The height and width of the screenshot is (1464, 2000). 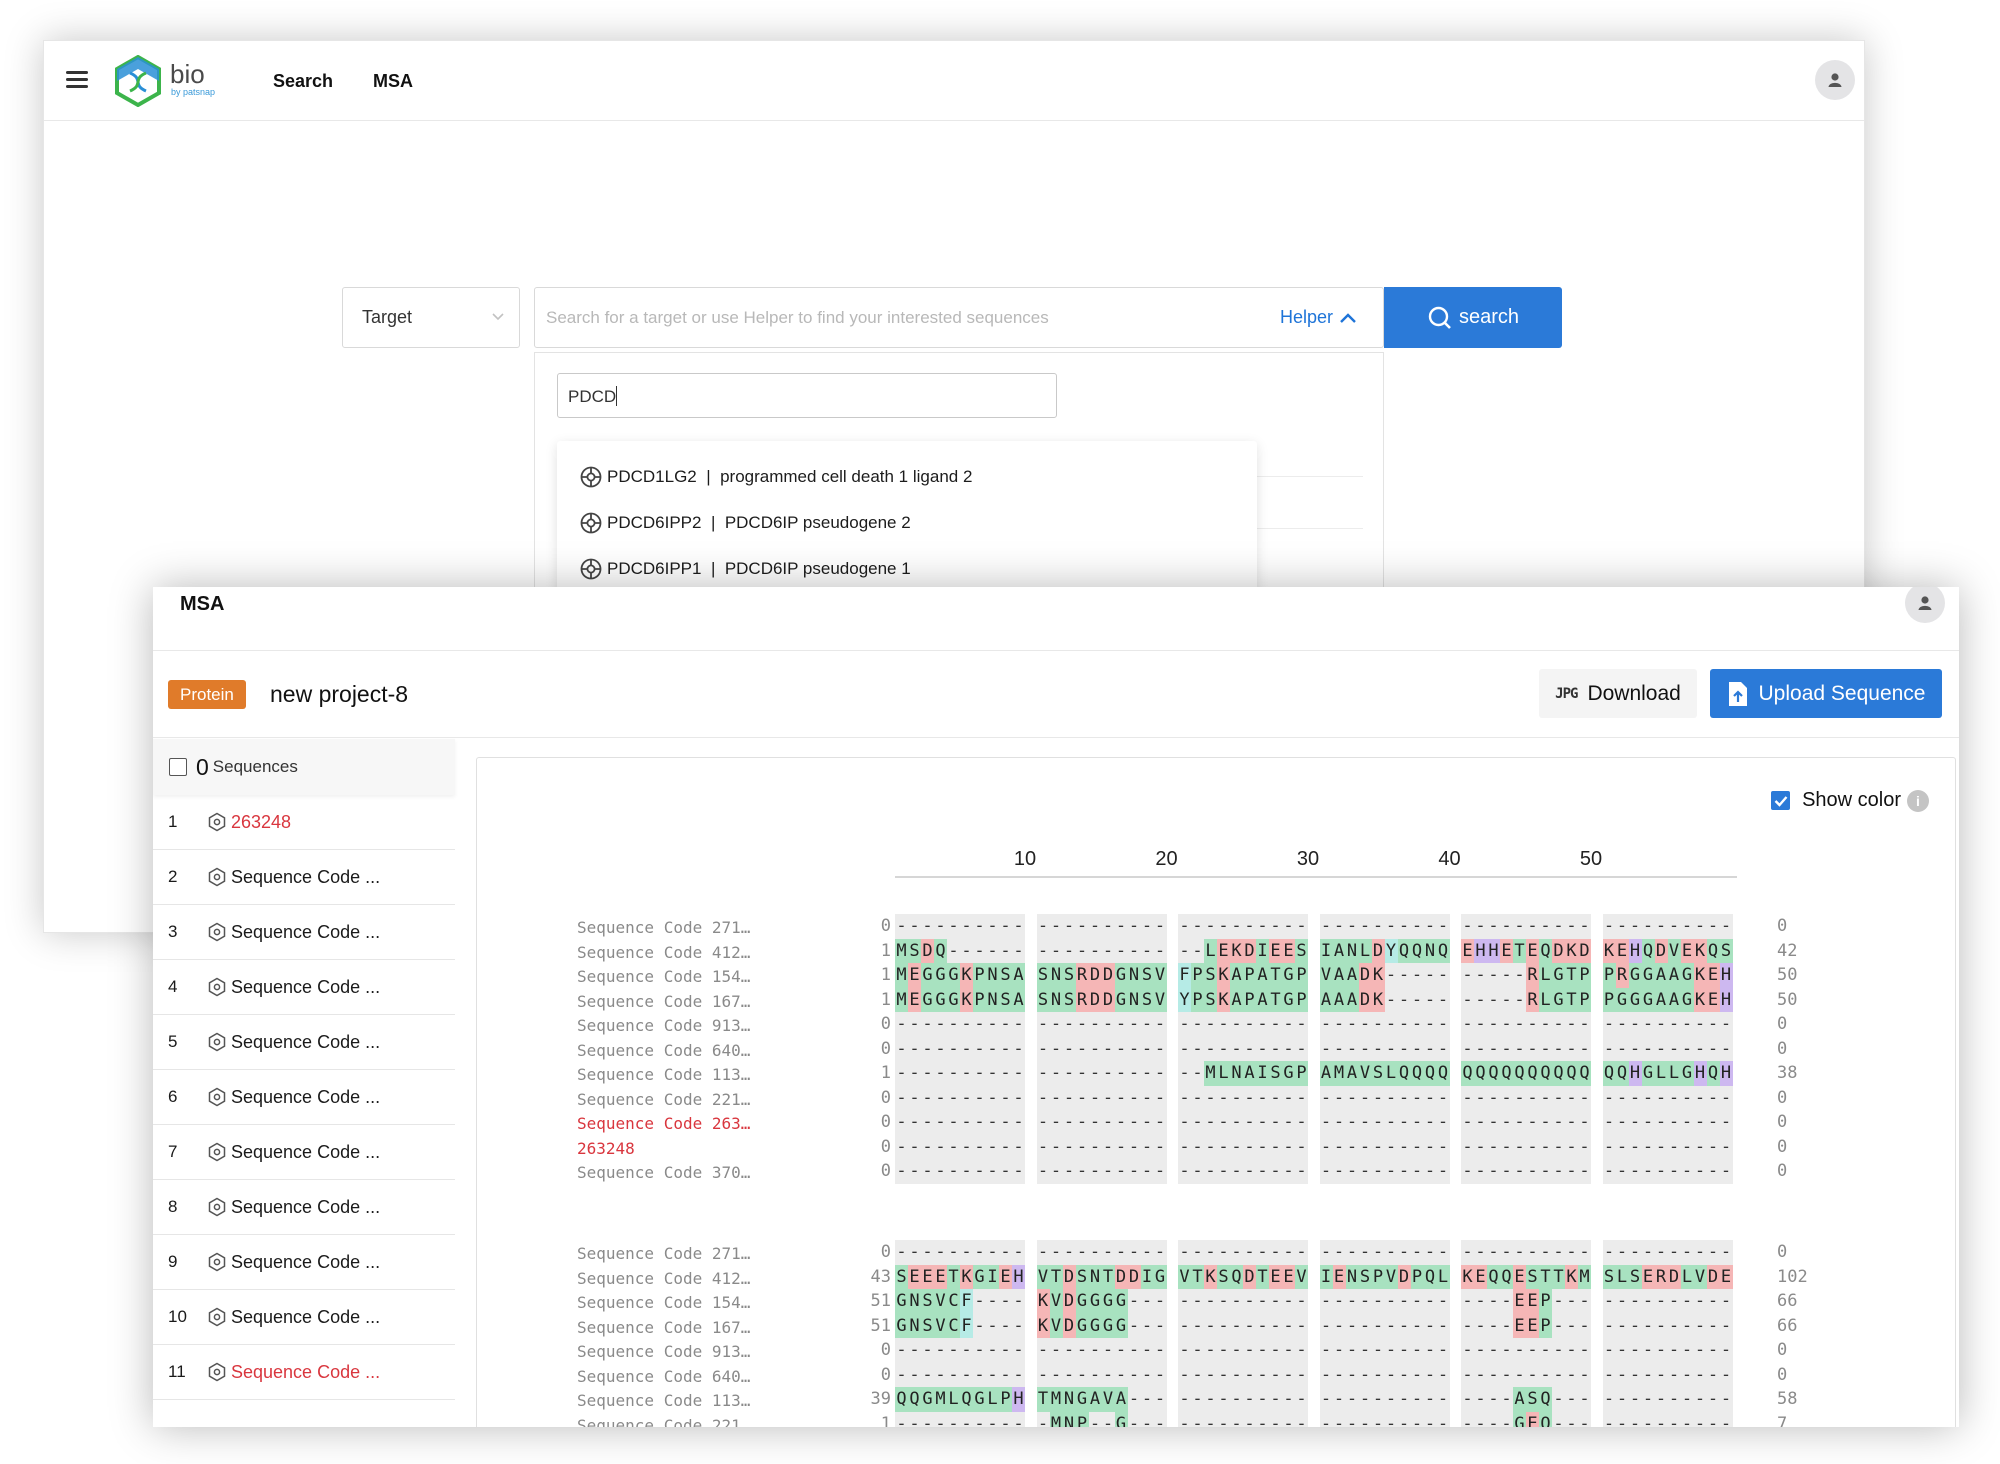 What do you see at coordinates (304, 767) in the screenshot?
I see `sequence-list-header: 0 Sequences` at bounding box center [304, 767].